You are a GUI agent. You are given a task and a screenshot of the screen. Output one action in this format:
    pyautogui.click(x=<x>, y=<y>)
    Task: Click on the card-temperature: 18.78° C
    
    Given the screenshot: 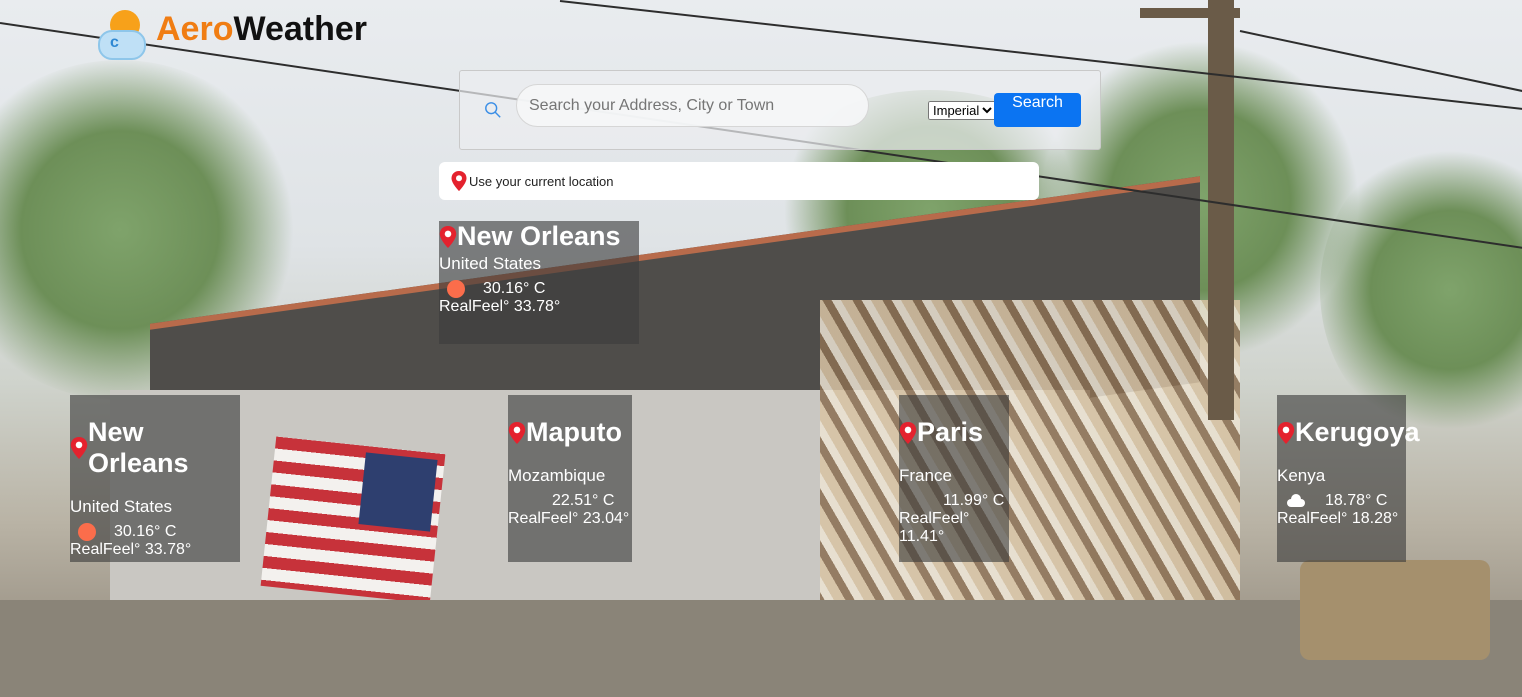 What is the action you would take?
    pyautogui.click(x=1356, y=500)
    